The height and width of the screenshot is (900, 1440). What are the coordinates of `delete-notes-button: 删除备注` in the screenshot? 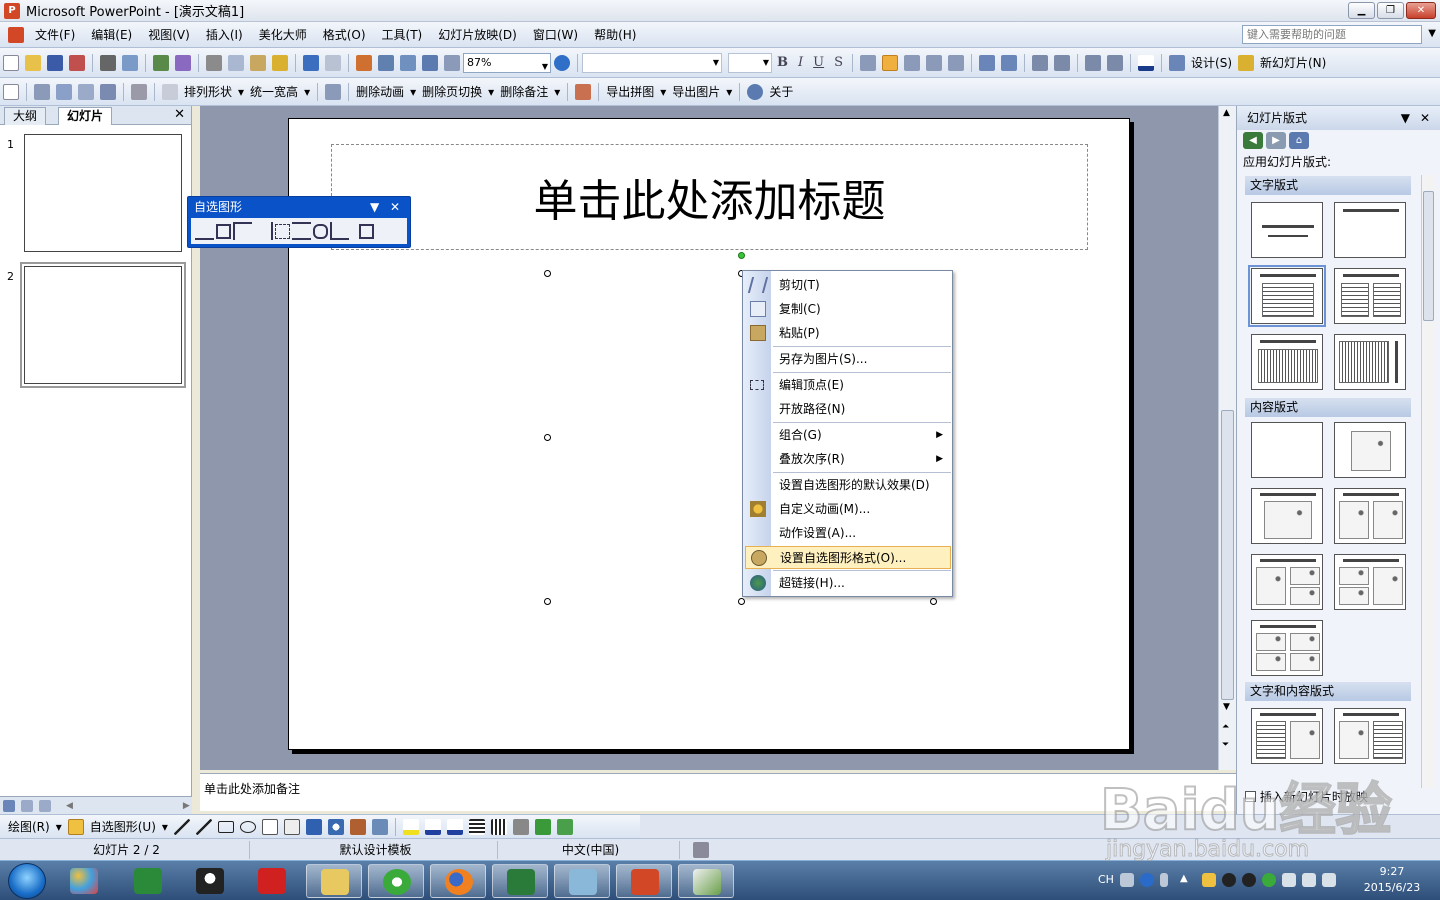 It's located at (524, 91).